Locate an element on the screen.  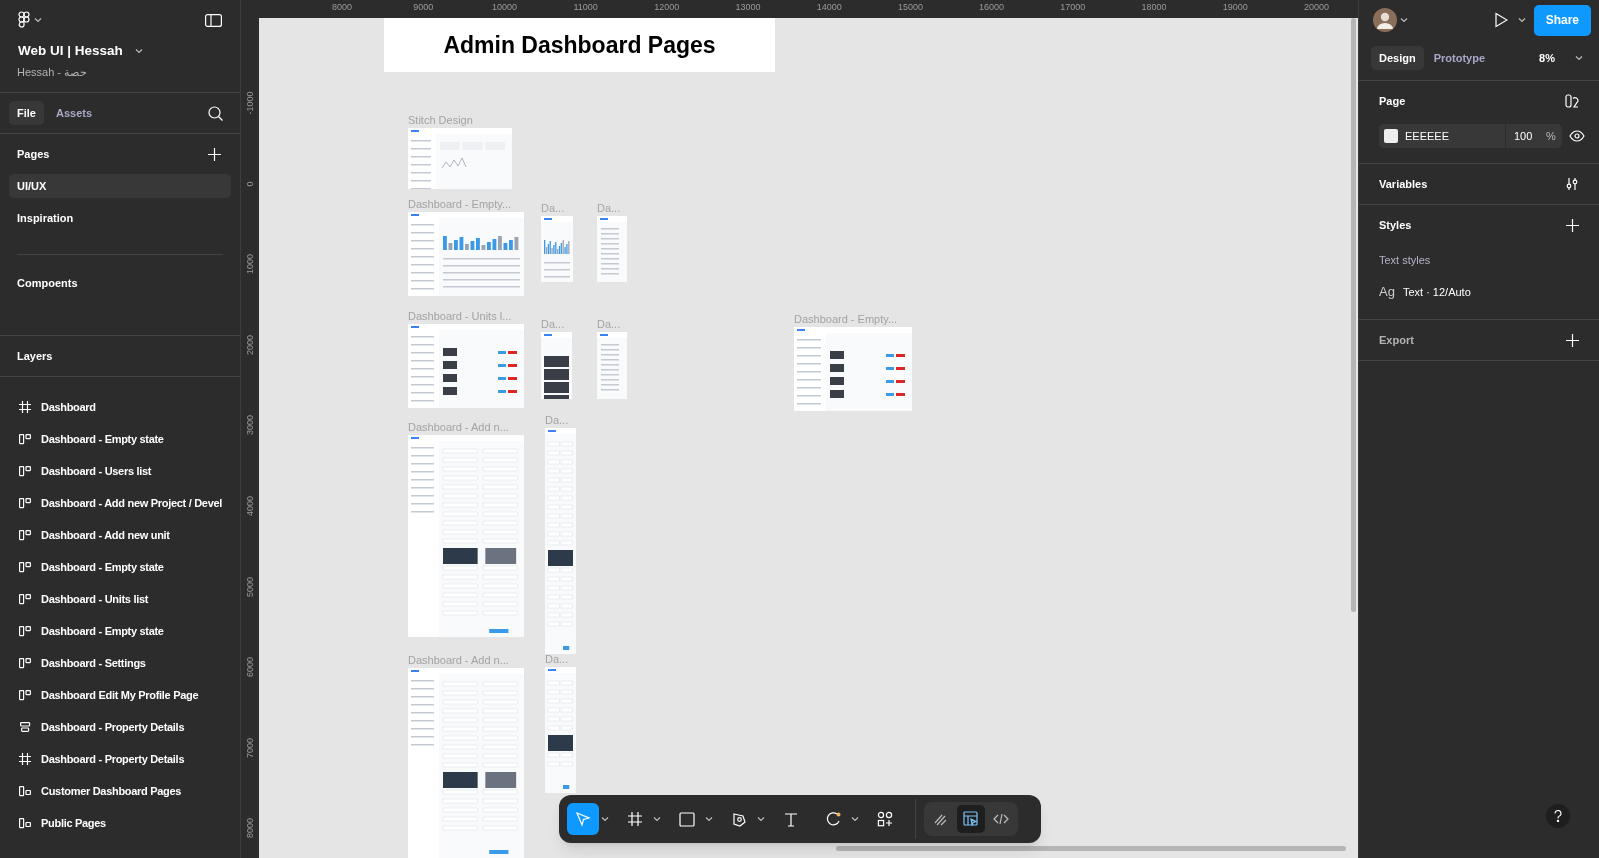
layer-item: Dashboard - Settings is located at coordinates (93, 663).